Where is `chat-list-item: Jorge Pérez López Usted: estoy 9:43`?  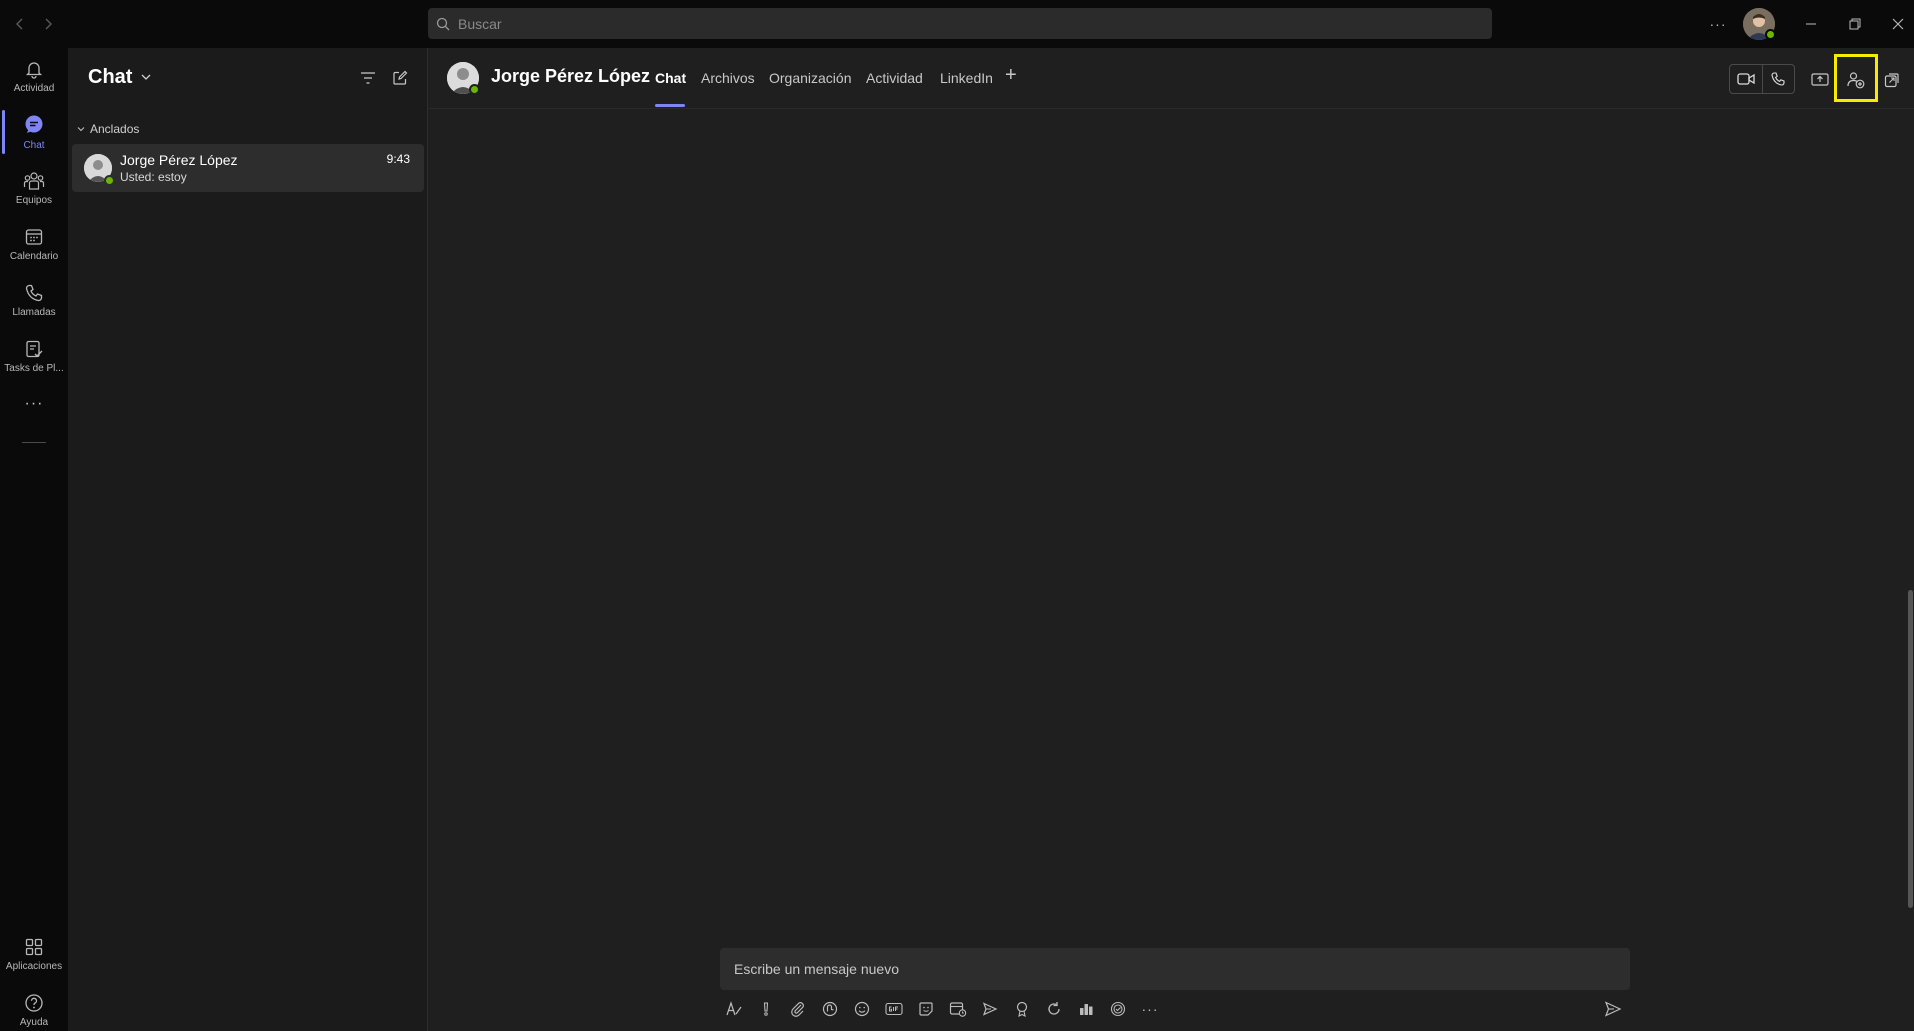
chat-list-item: Jorge Pérez López Usted: estoy 9:43 is located at coordinates (248, 168).